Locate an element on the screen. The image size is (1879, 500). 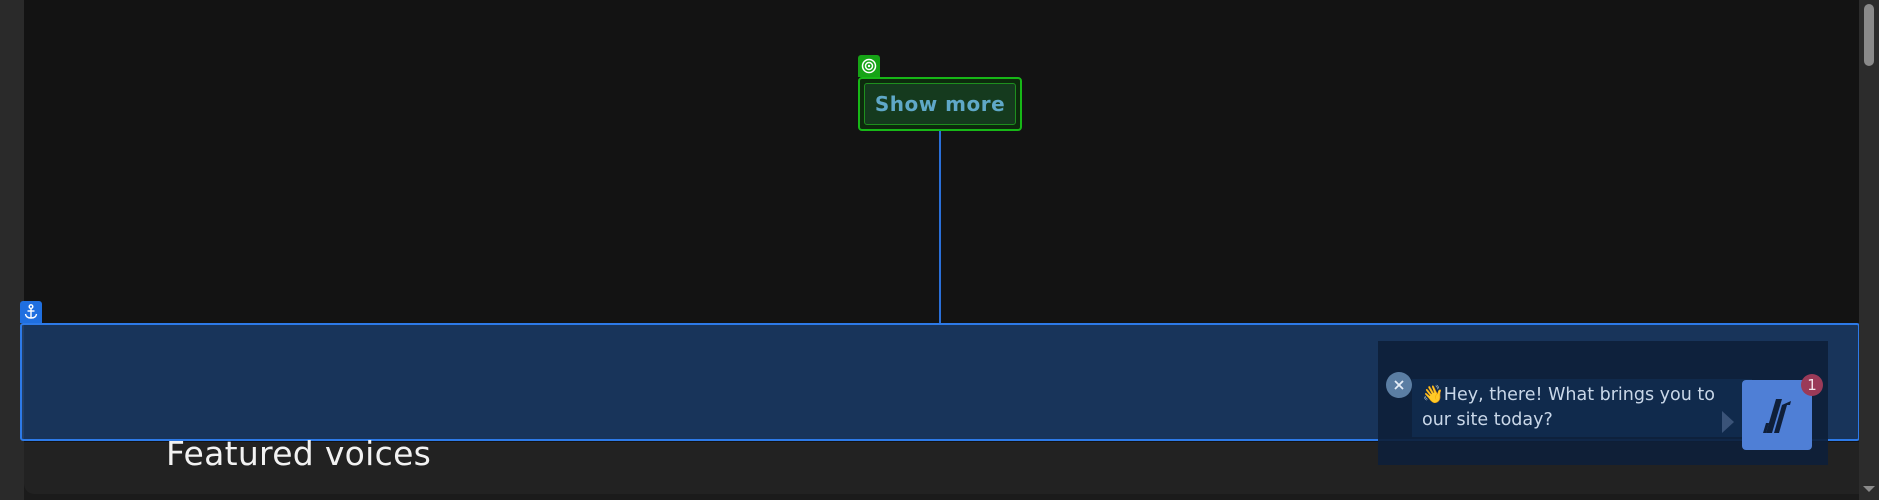
anchor-icon is located at coordinates (31, 312).